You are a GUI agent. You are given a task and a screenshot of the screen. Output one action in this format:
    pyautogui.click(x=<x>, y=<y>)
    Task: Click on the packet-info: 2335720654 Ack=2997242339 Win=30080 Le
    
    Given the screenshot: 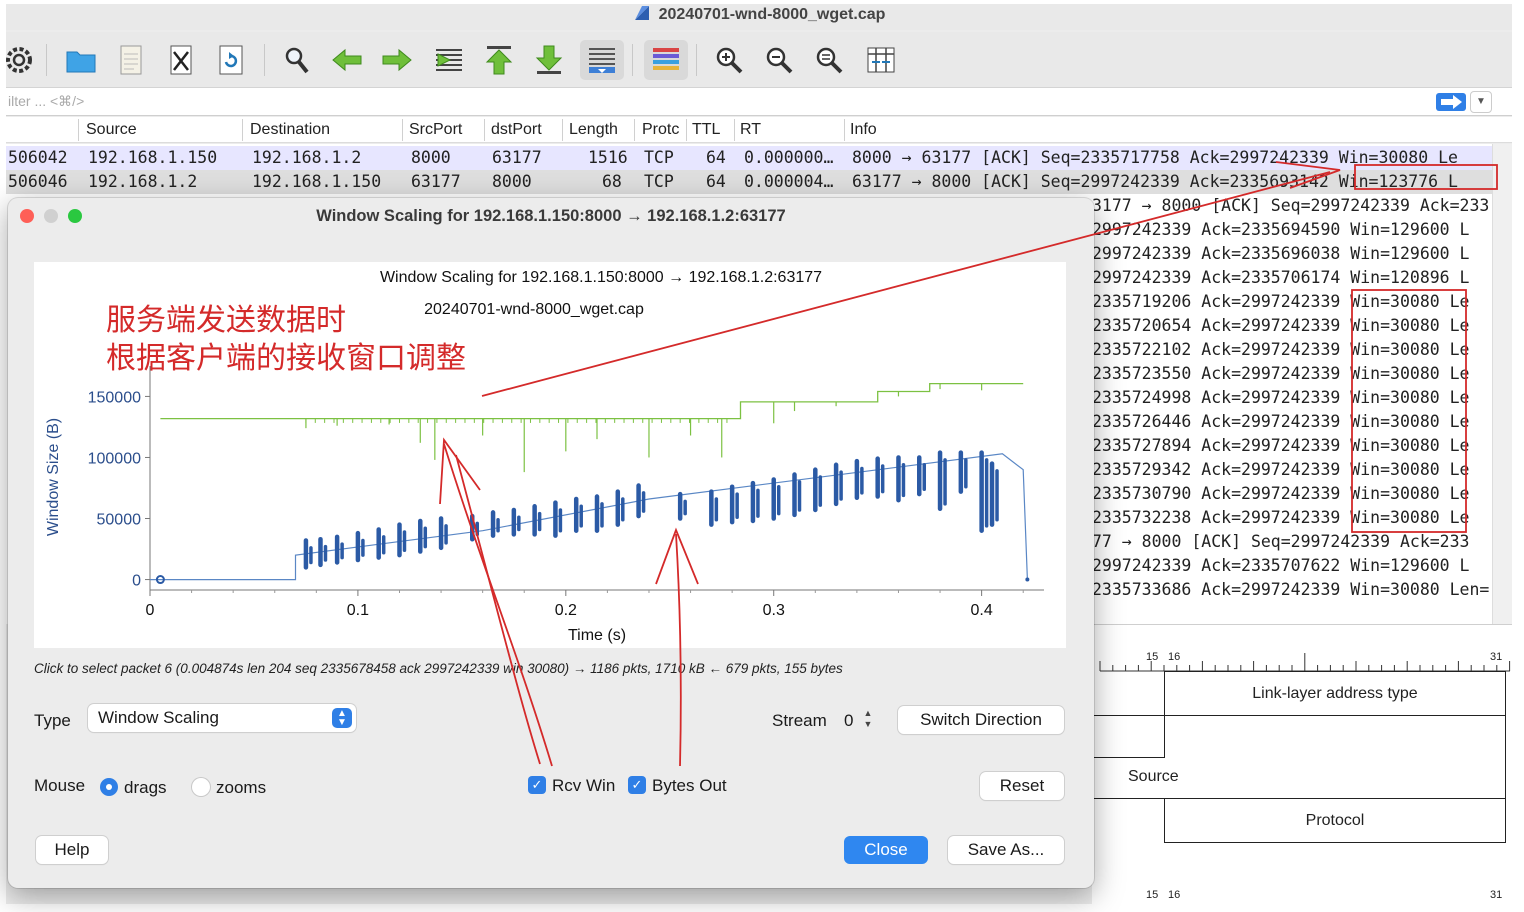 What is the action you would take?
    pyautogui.click(x=1281, y=325)
    